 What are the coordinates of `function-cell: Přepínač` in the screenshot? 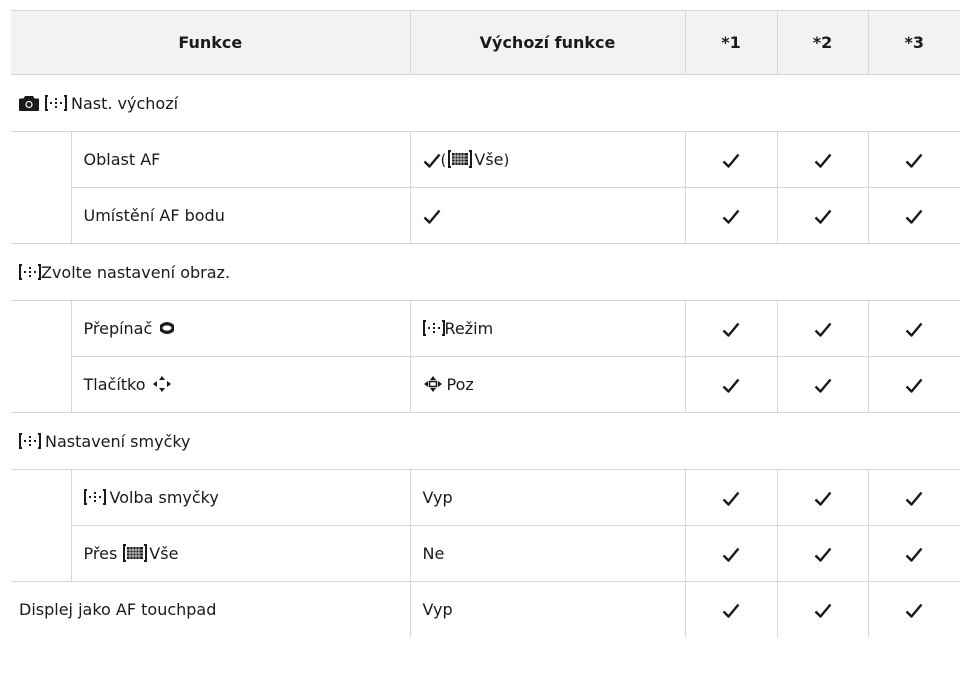 It's located at (240, 328).